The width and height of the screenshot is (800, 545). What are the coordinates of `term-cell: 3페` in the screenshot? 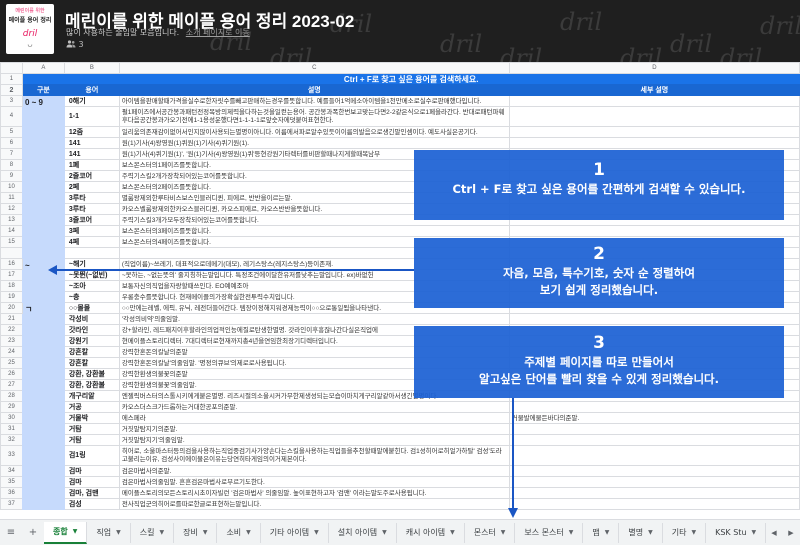 It's located at (91, 231).